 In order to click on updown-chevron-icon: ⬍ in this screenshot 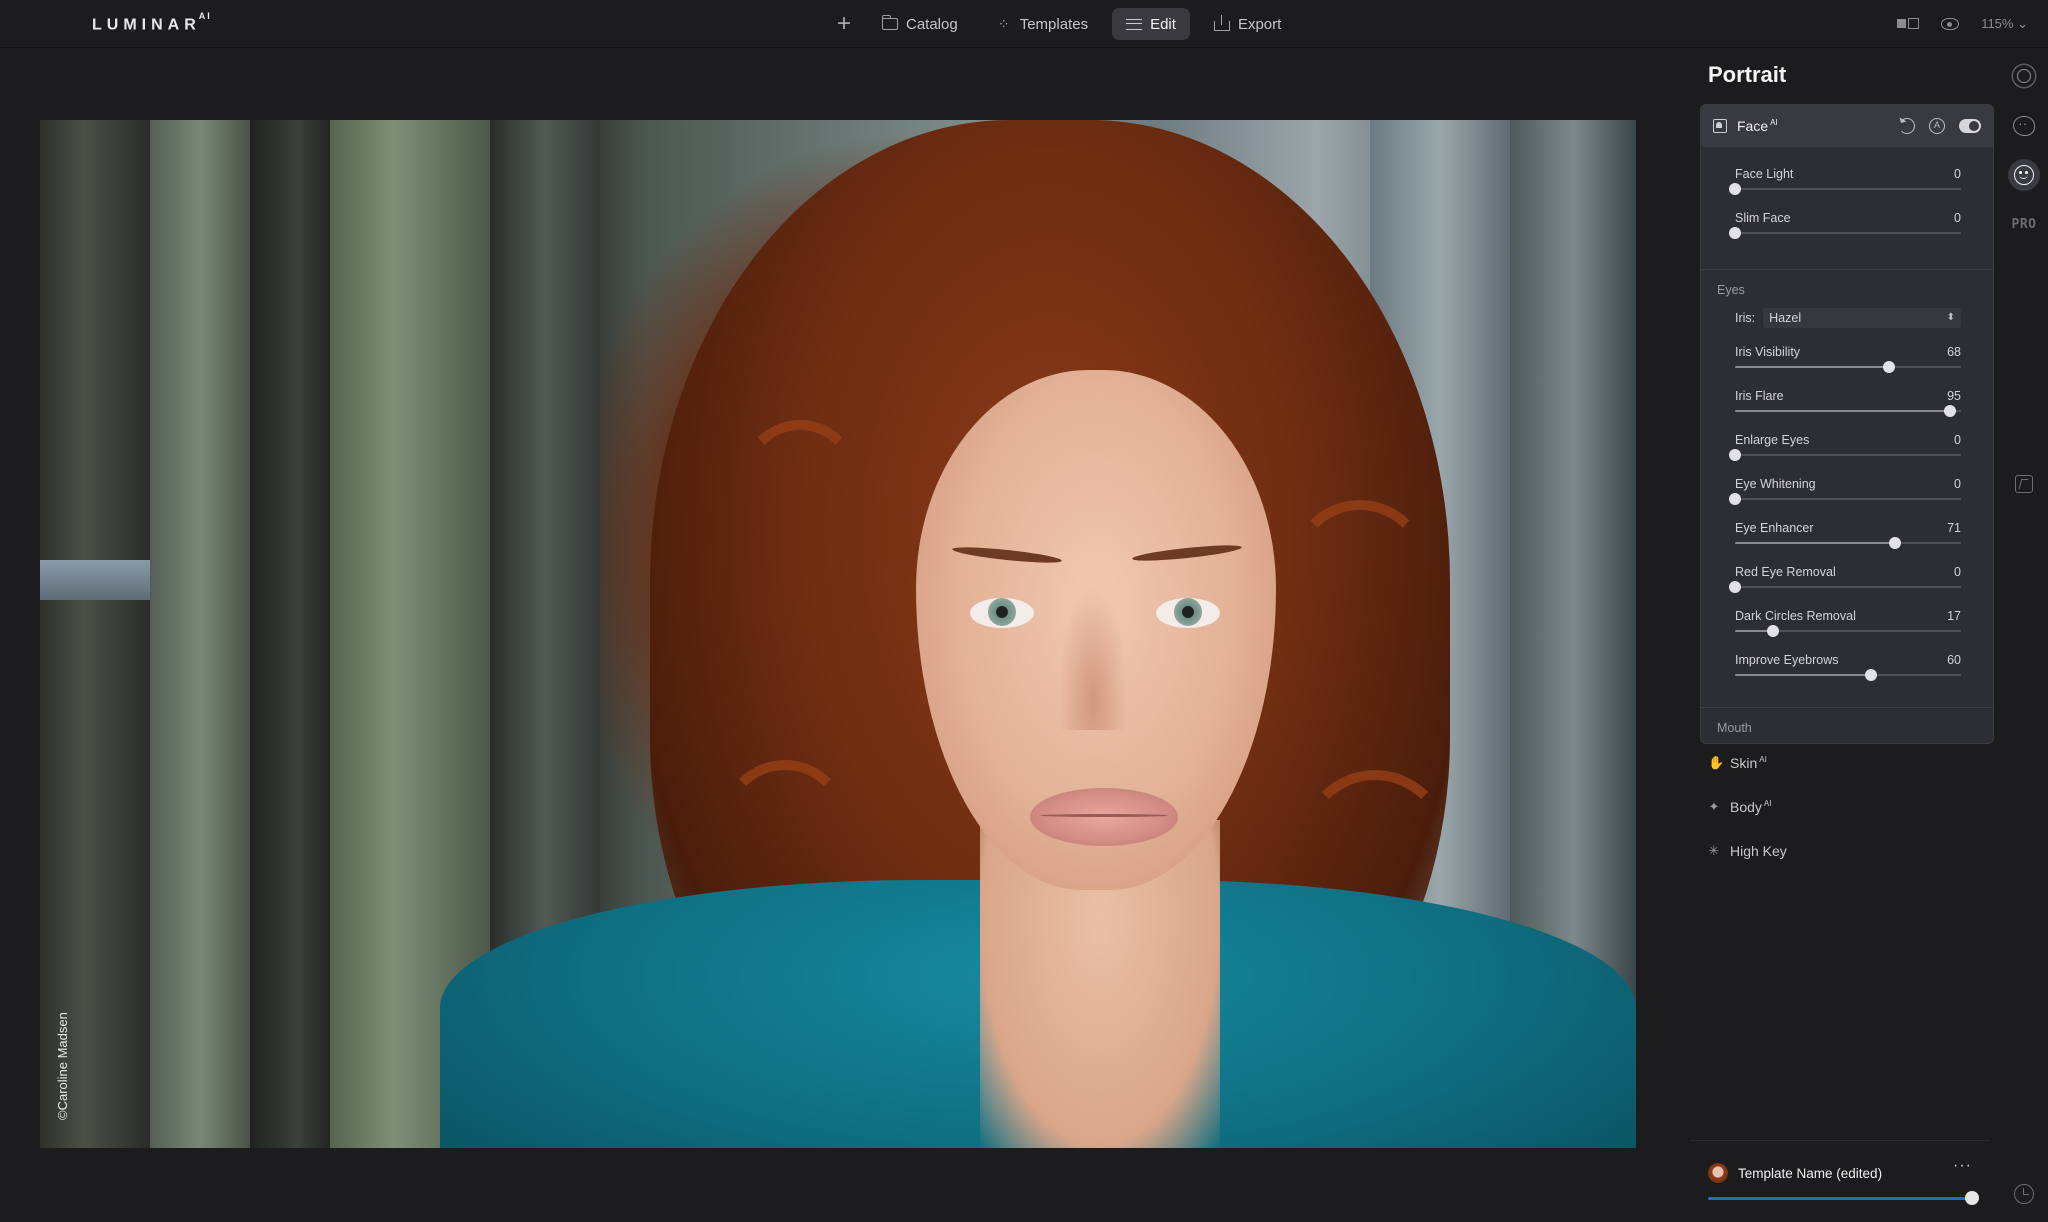, I will do `click(1950, 317)`.